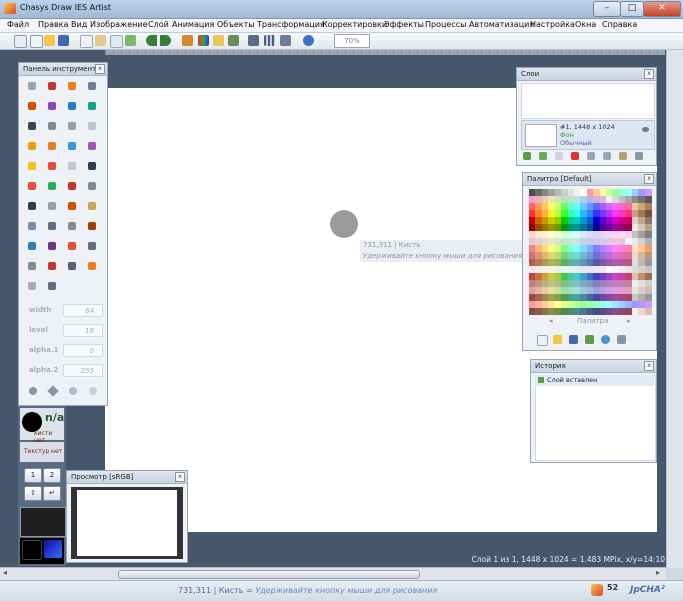 The image size is (683, 601). Describe the element at coordinates (404, 24) in the screenshot. I see `menu-effects: Эффекты` at that location.